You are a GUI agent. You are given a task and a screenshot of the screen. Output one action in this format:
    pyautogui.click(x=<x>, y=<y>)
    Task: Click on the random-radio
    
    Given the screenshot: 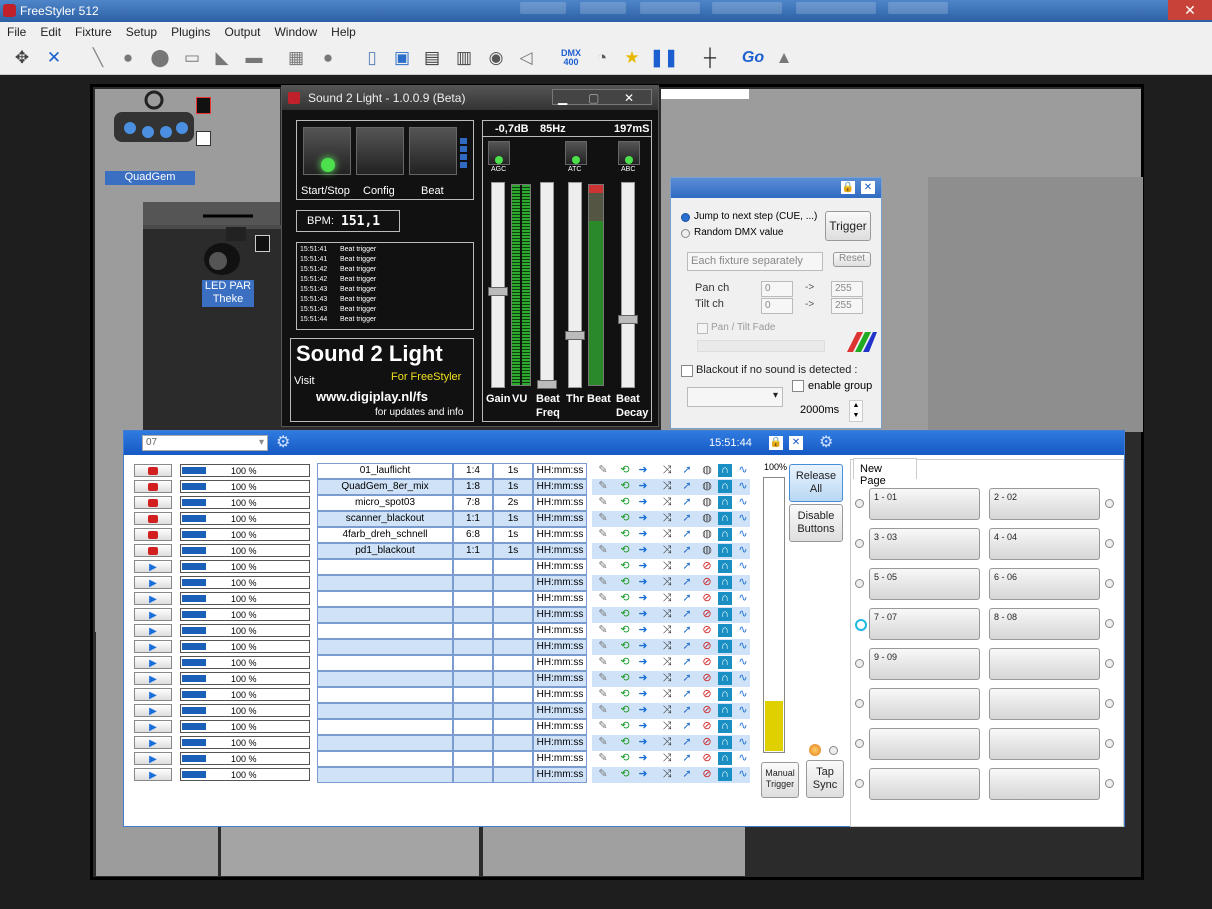 What is the action you would take?
    pyautogui.click(x=685, y=233)
    